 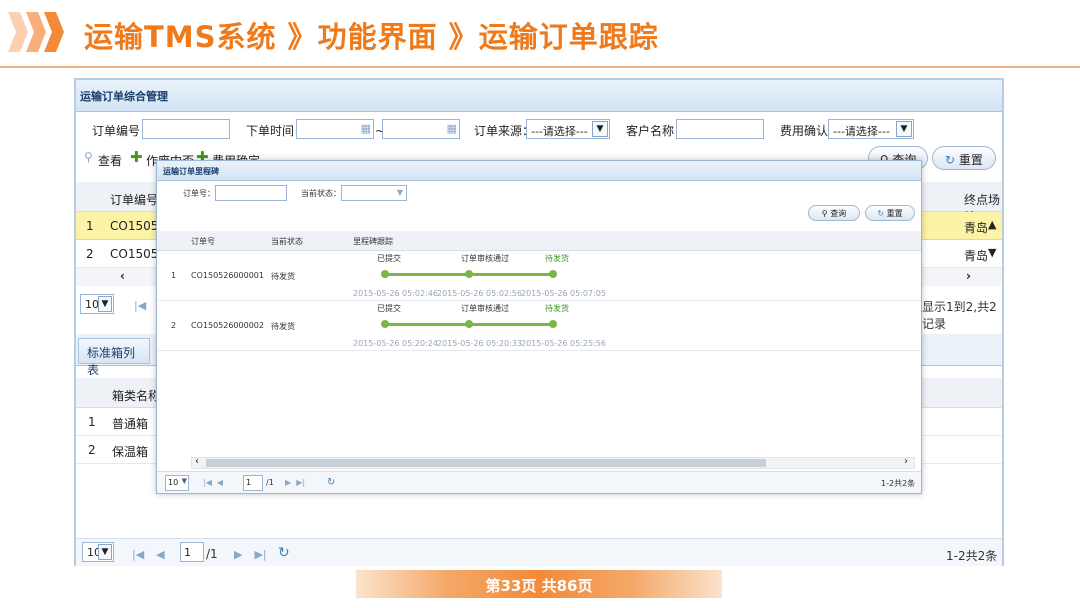 I want to click on col-status: 当前状态, so click(x=287, y=241).